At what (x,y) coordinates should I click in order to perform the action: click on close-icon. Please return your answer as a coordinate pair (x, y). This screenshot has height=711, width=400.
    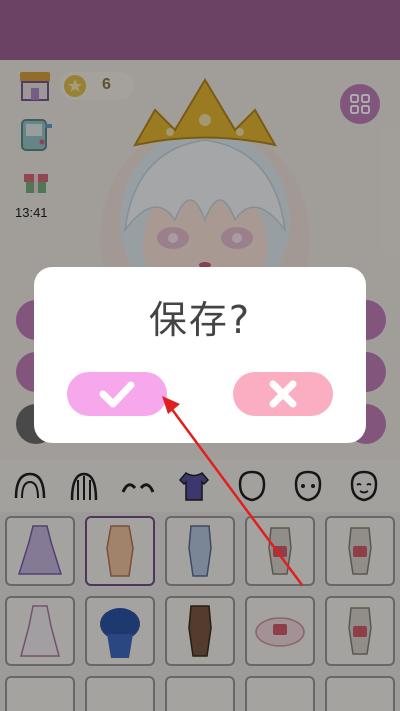
    Looking at the image, I should click on (283, 394).